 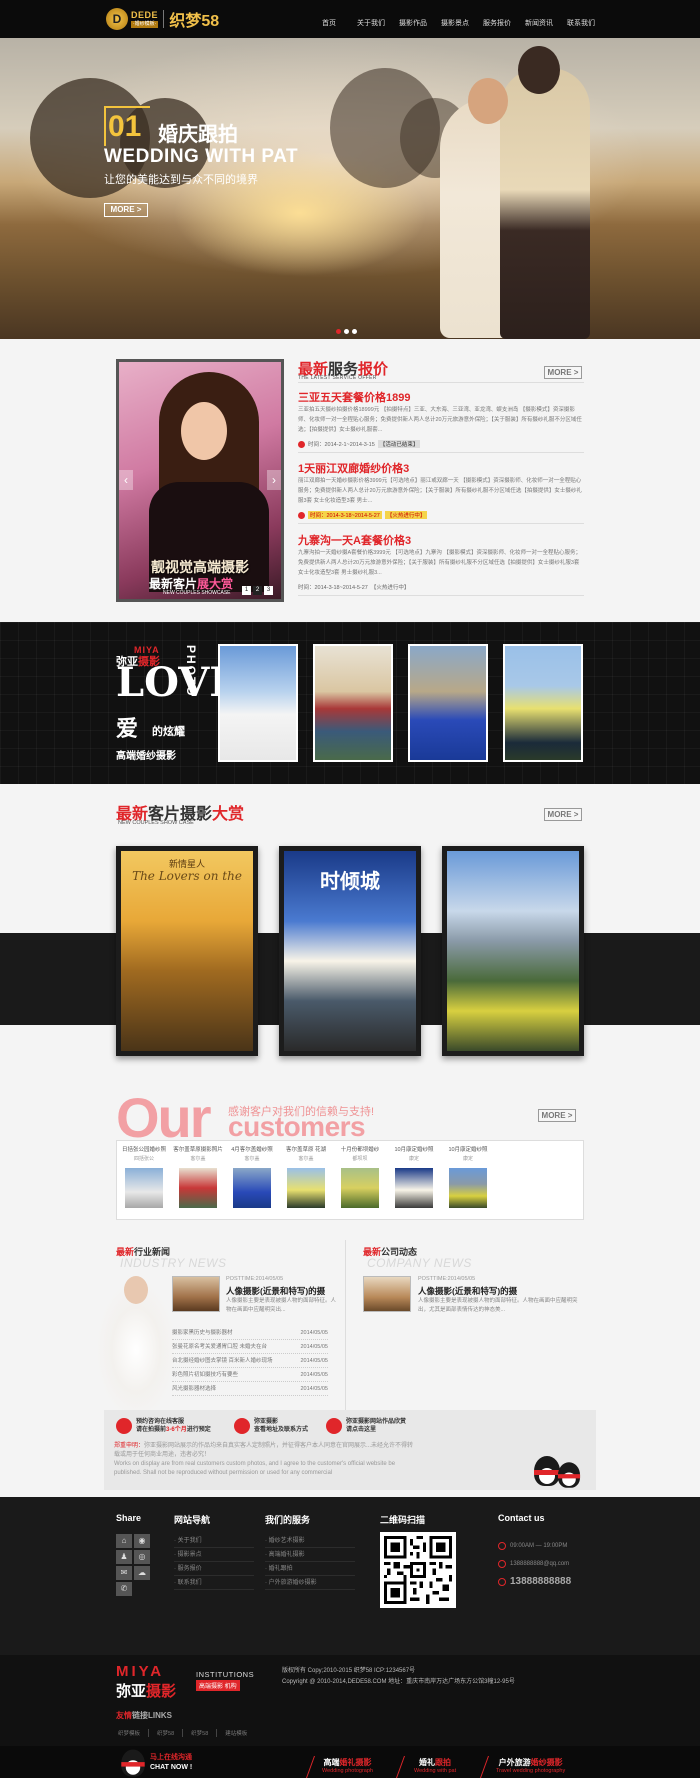 I want to click on customer-col-title: 日括张公园婚纱照, so click(x=143, y=1150).